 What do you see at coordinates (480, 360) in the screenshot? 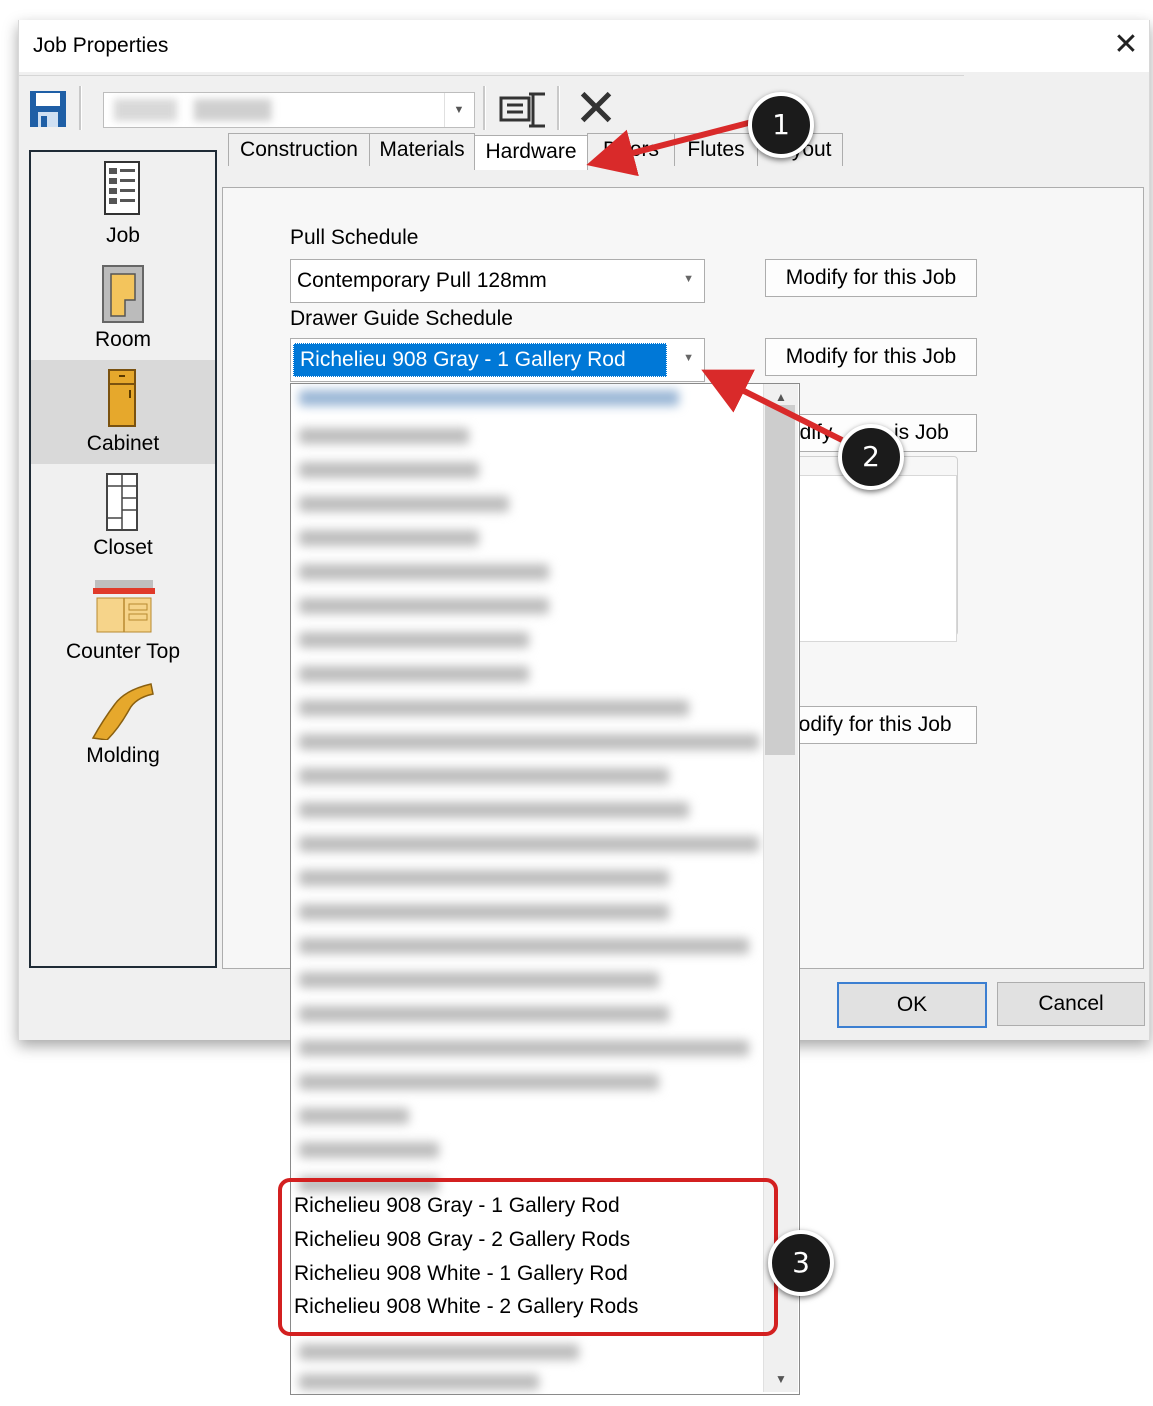
I see `drawer-guide-value: Richelieu 908 Gray - 1 Gallery Rod` at bounding box center [480, 360].